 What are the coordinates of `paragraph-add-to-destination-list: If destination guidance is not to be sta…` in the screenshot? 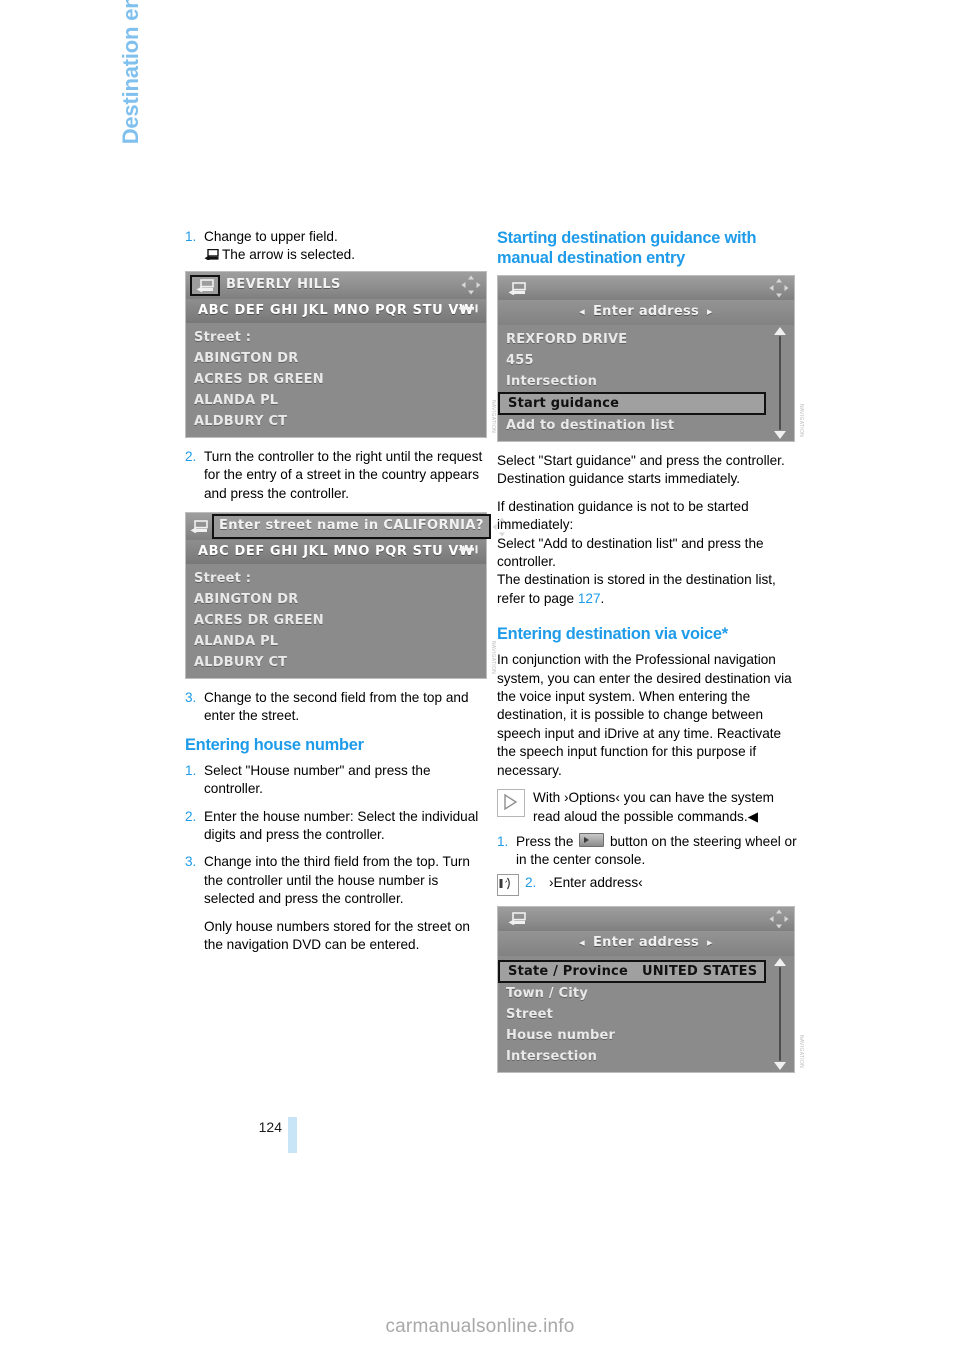 It's located at (648, 553).